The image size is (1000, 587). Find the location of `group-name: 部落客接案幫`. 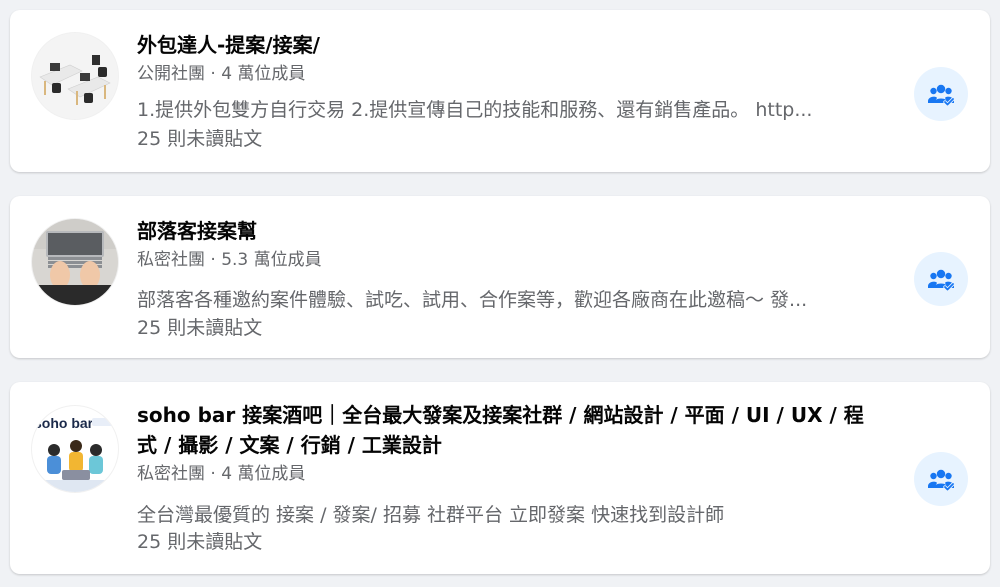

group-name: 部落客接案幫 is located at coordinates (508, 231).